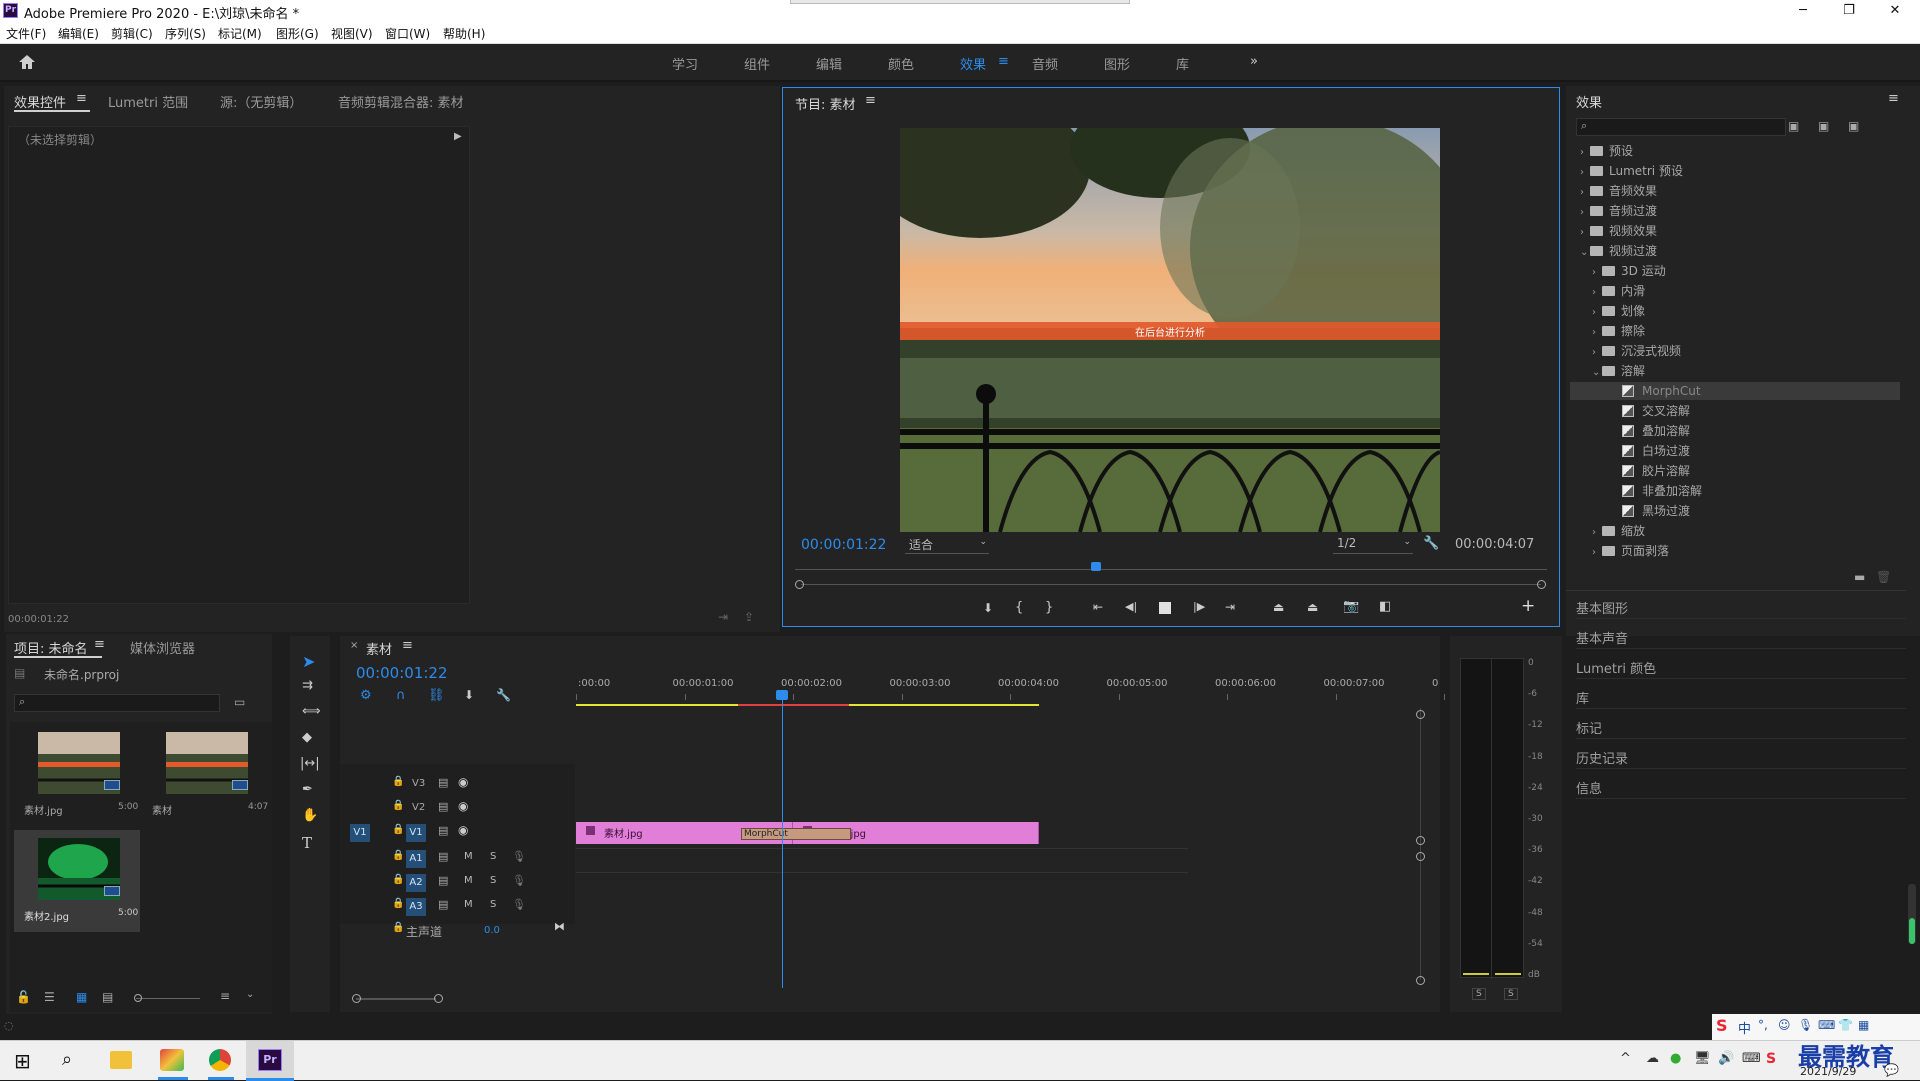 The height and width of the screenshot is (1081, 1920). Describe the element at coordinates (1618, 331) in the screenshot. I see `effects-folder: › 擦除` at that location.